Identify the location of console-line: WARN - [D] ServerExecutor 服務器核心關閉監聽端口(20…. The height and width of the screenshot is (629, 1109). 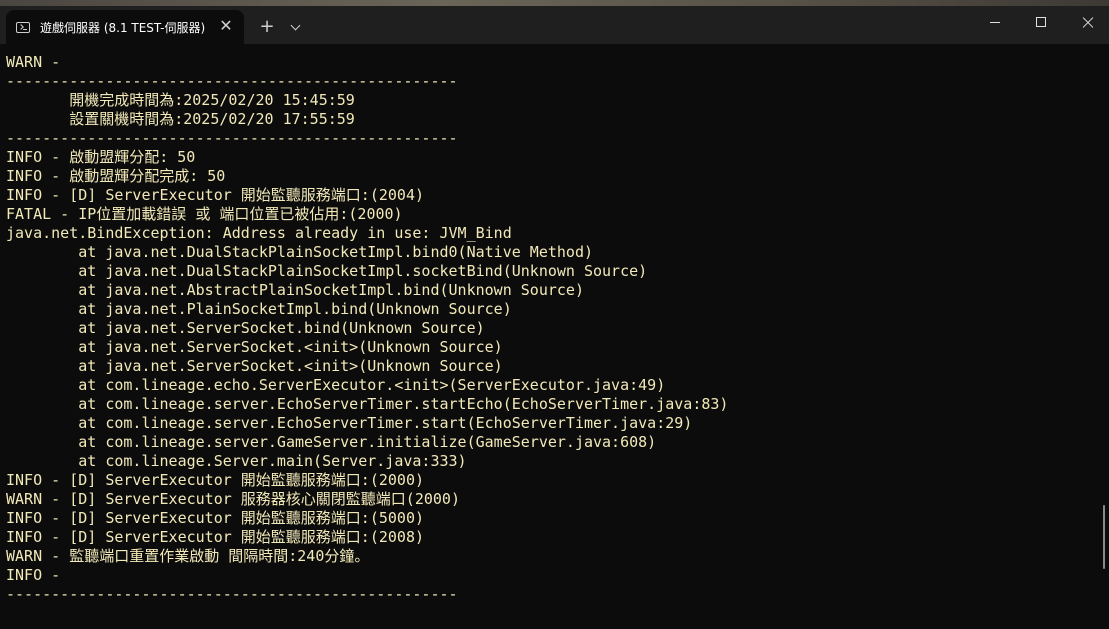
(233, 499).